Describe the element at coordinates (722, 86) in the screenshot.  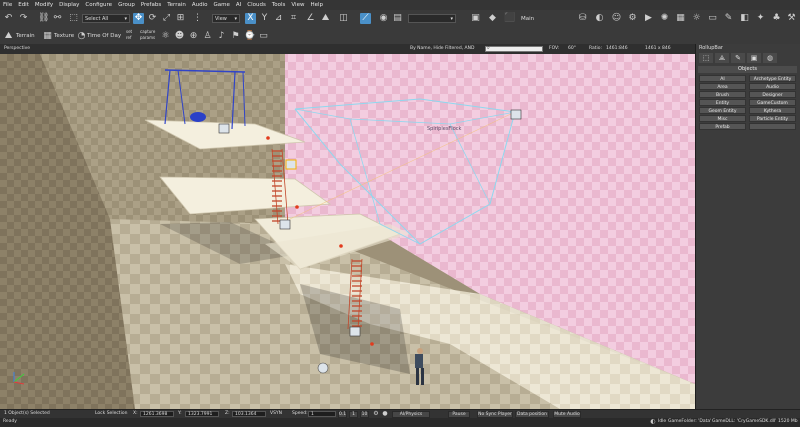
I see `object-type-button-area: Area` at that location.